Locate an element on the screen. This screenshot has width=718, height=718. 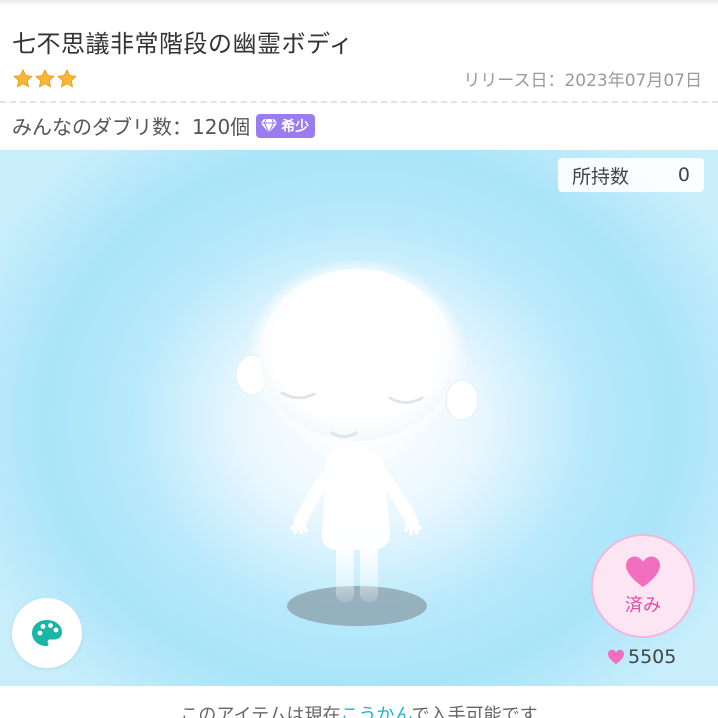
duplicate-count-label: みんなのダブリ数：120個 is located at coordinates (131, 127).